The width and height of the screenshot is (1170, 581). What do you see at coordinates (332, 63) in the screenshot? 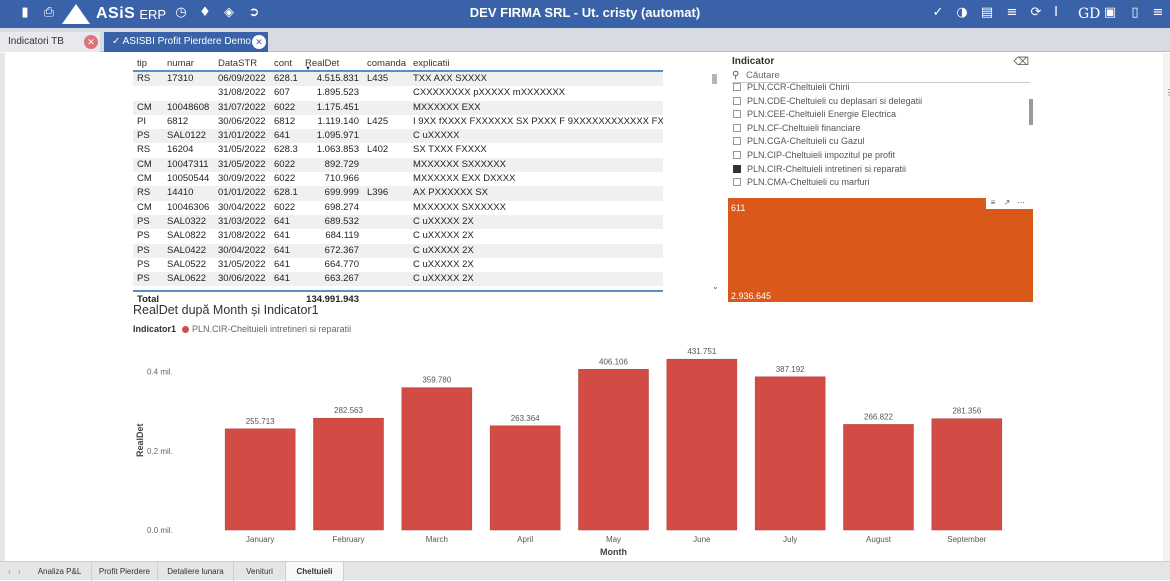
I see `col-realdet: RealDet` at bounding box center [332, 63].